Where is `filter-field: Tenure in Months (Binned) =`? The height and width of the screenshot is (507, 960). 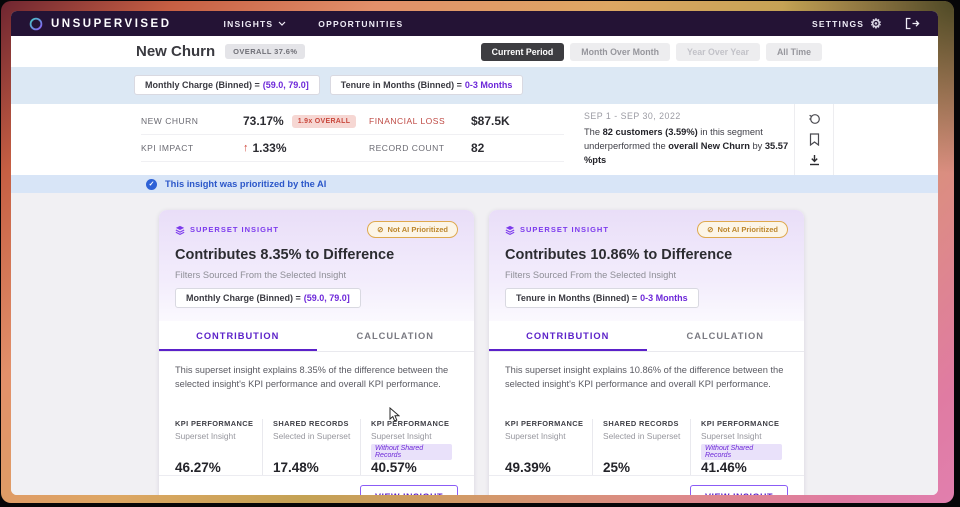 filter-field: Tenure in Months (Binned) = is located at coordinates (401, 85).